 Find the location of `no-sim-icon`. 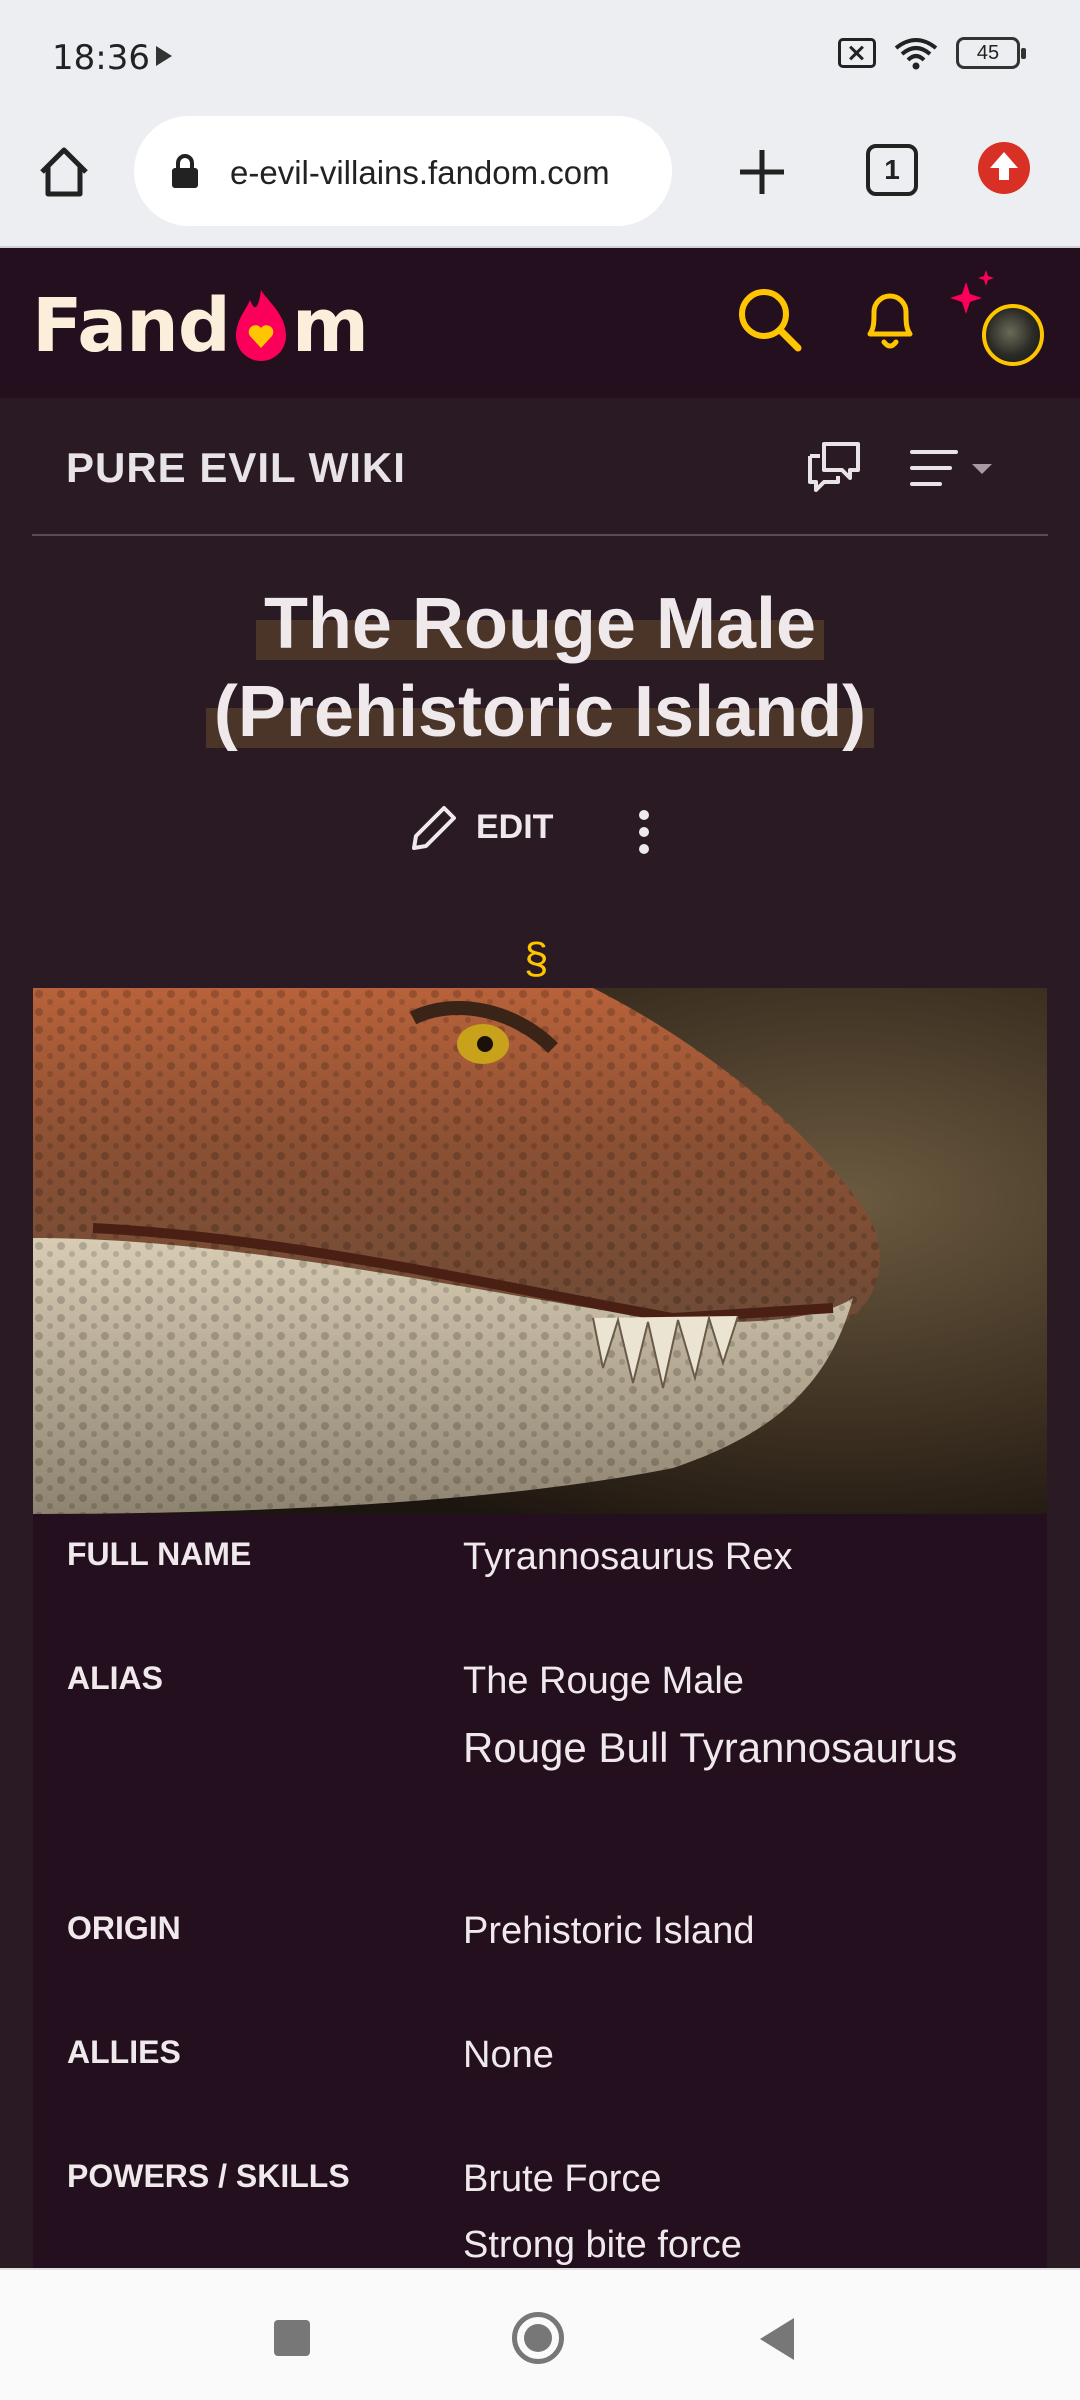

no-sim-icon is located at coordinates (857, 53).